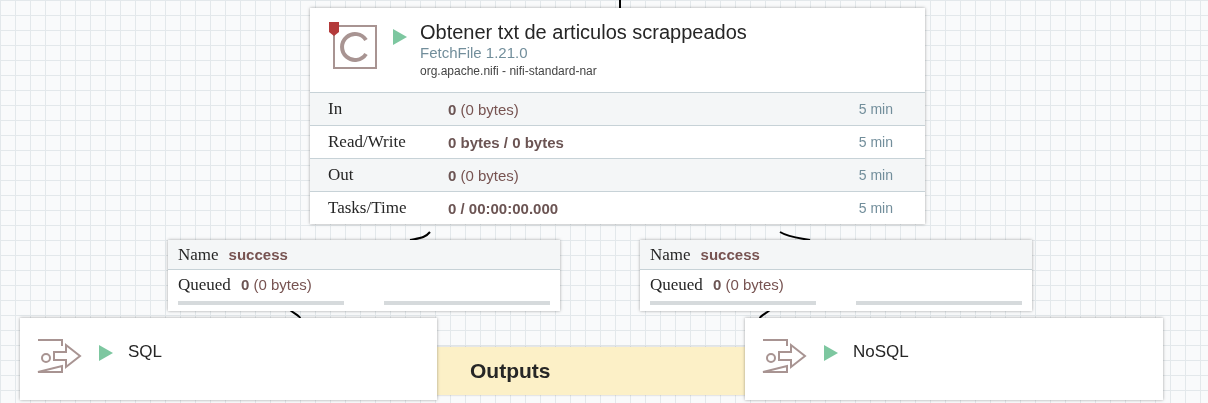  I want to click on port-name: SQL, so click(145, 352).